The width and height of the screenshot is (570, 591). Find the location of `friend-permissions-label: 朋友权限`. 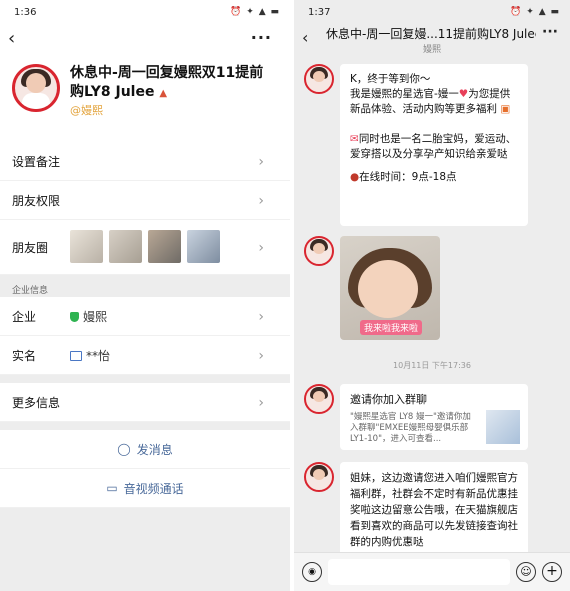

friend-permissions-label: 朋友权限 is located at coordinates (36, 200).